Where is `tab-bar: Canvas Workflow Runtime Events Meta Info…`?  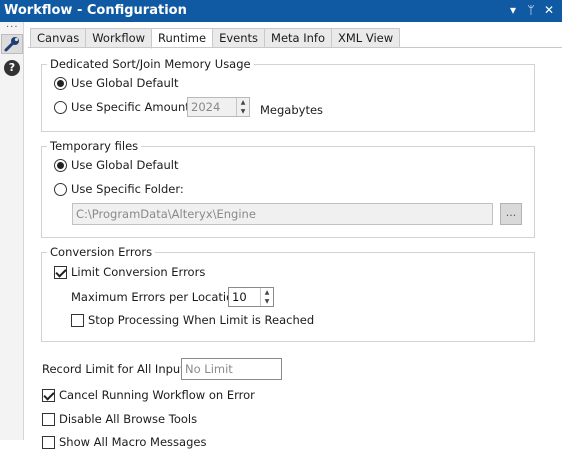 tab-bar: Canvas Workflow Runtime Events Meta Info… is located at coordinates (215, 38).